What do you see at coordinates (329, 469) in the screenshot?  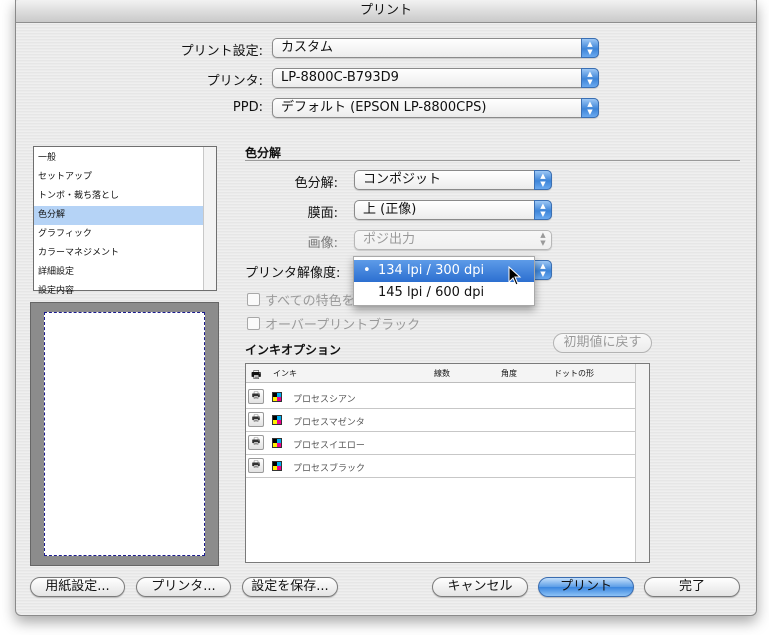 I see `ink-name: プロセスブラック` at bounding box center [329, 469].